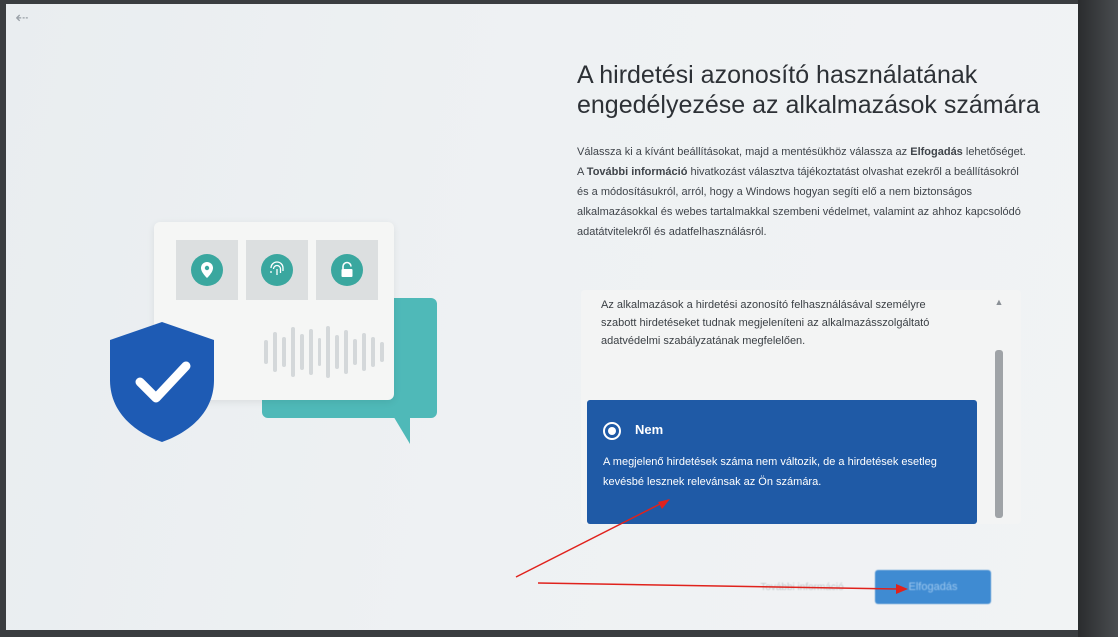  I want to click on lock-tile, so click(347, 270).